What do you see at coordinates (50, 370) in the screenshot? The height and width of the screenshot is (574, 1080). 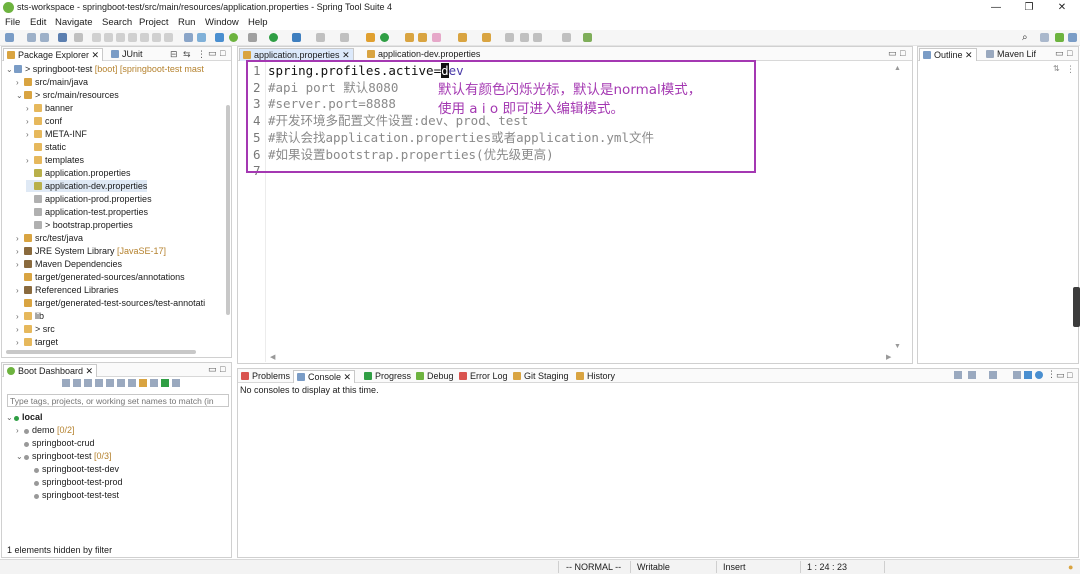 I see `tab-boot-dashboard: Boot Dashboard ✕` at bounding box center [50, 370].